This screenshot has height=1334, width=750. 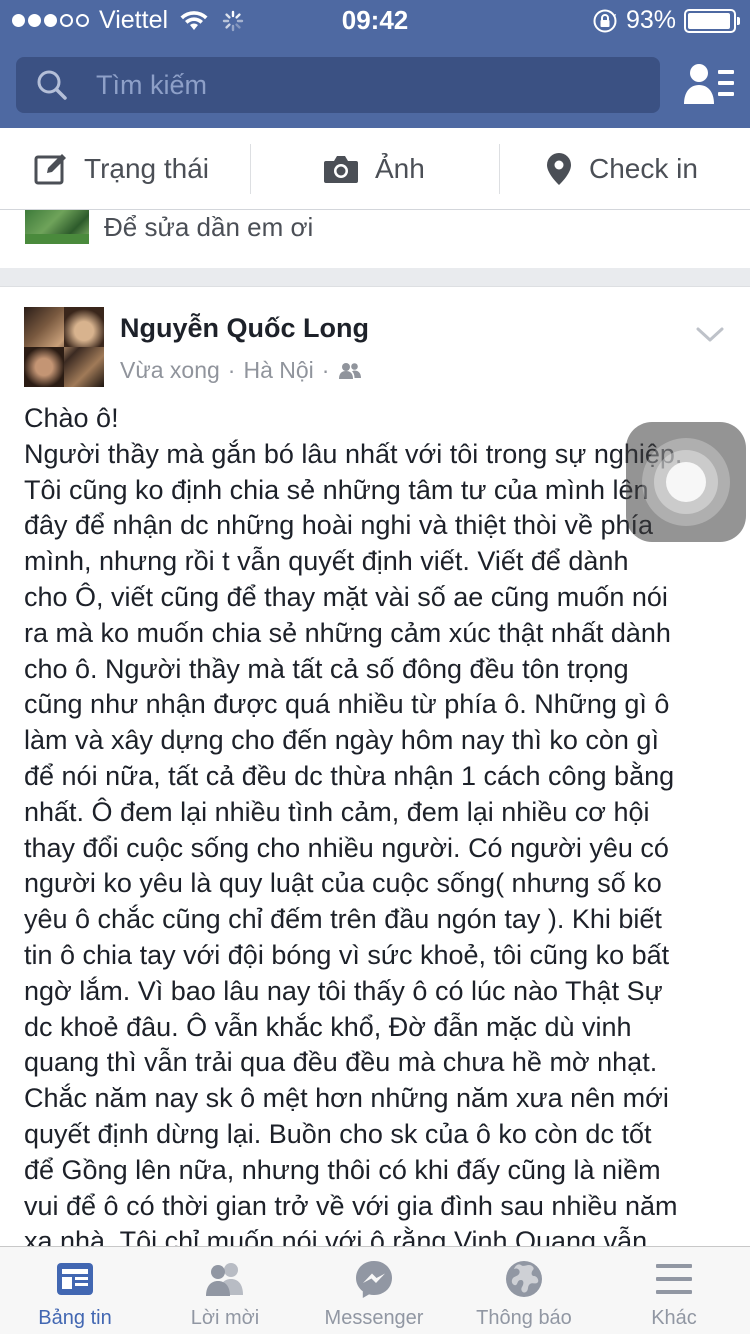 I want to click on messenger-icon, so click(x=374, y=1279).